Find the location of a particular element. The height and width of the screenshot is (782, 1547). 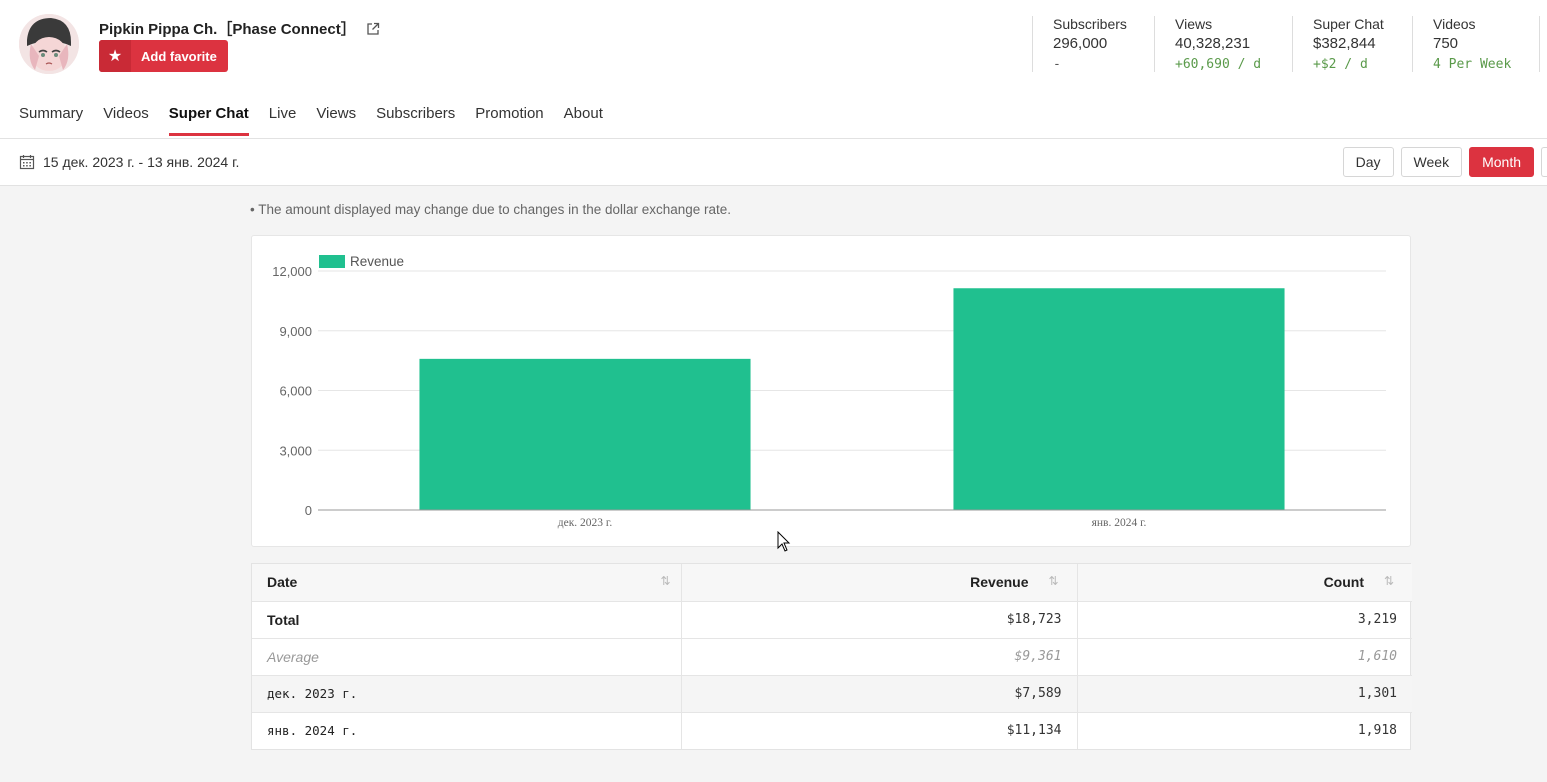

period-more-button is located at coordinates (1544, 162).